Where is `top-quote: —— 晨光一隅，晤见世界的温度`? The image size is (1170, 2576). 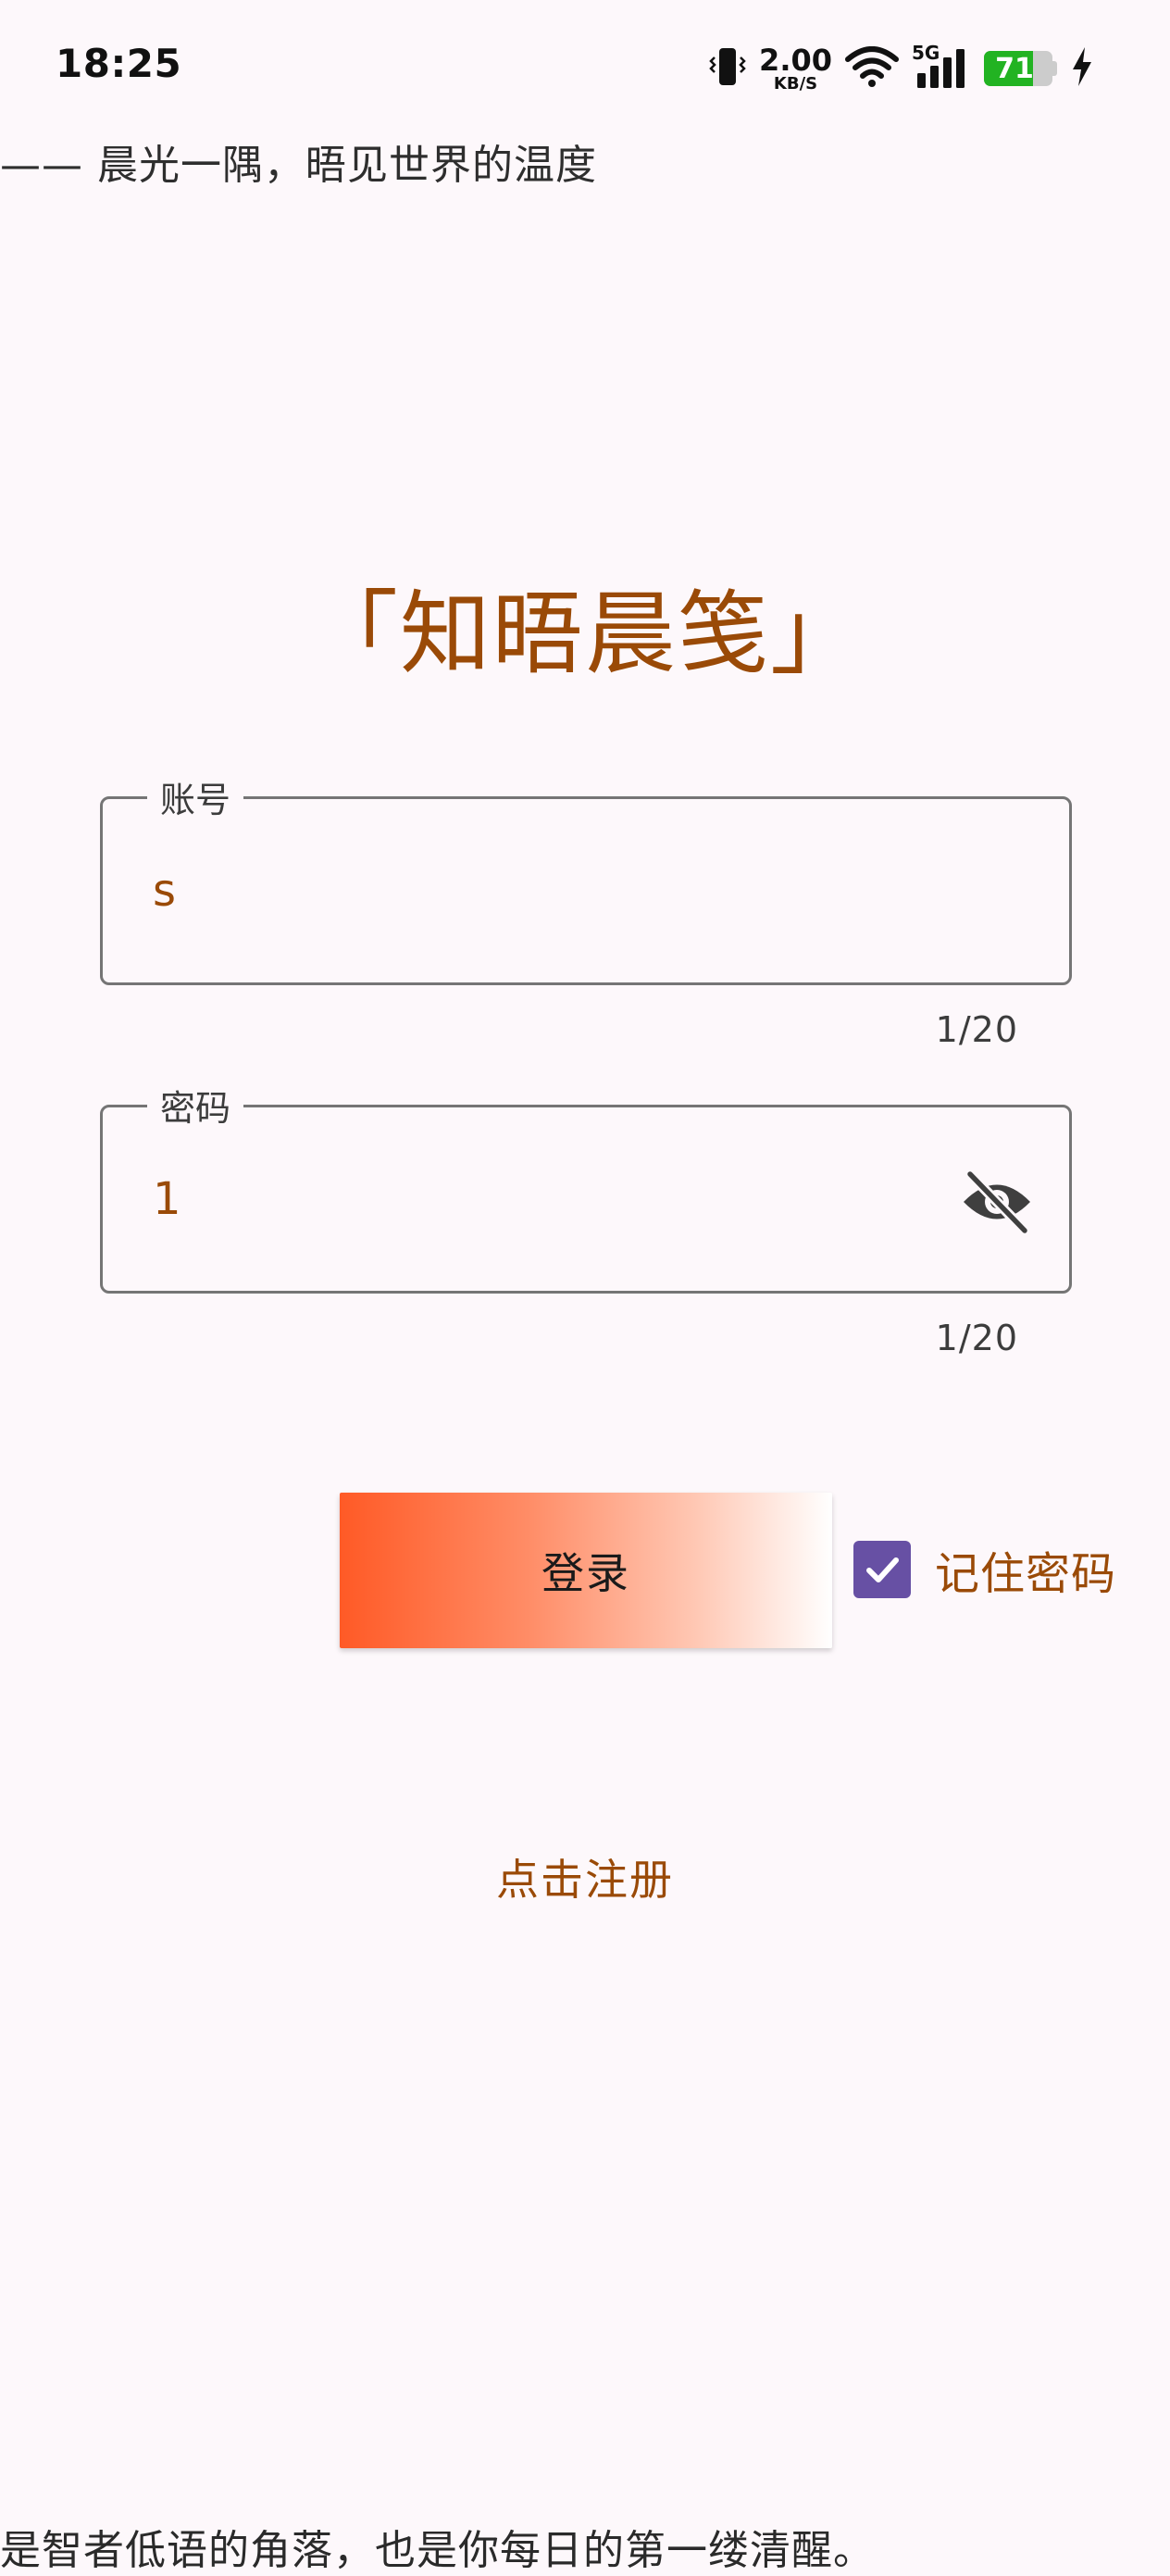
top-quote: —— 晨光一隅，晤见世界的温度 is located at coordinates (298, 165).